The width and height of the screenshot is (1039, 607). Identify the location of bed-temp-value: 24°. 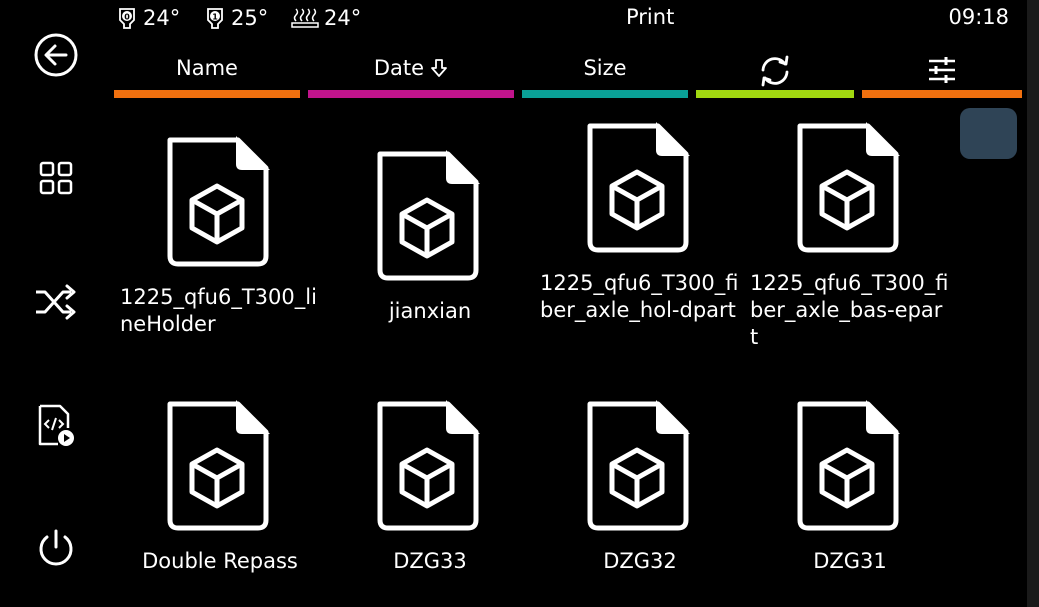
(343, 18).